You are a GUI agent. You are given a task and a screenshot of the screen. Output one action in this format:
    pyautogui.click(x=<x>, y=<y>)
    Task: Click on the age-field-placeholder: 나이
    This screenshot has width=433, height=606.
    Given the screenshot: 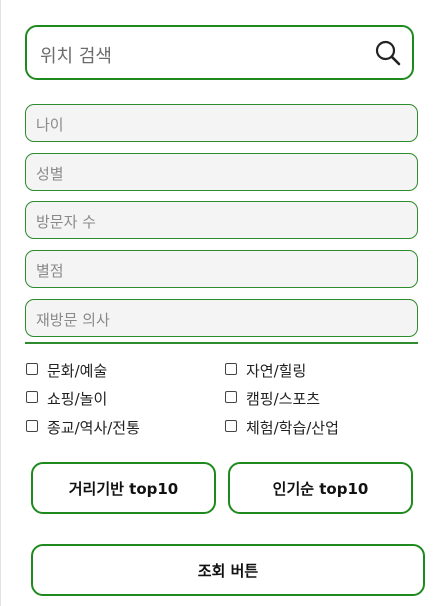 What is the action you would take?
    pyautogui.click(x=50, y=125)
    